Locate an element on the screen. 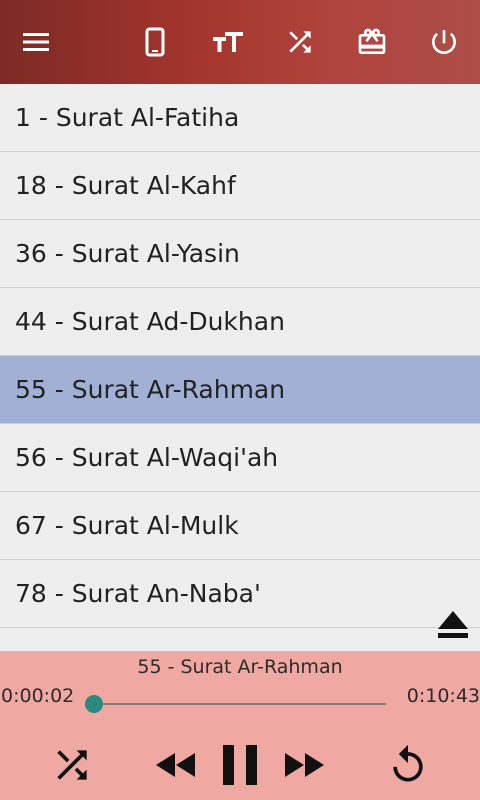  eject-icon is located at coordinates (453, 625).